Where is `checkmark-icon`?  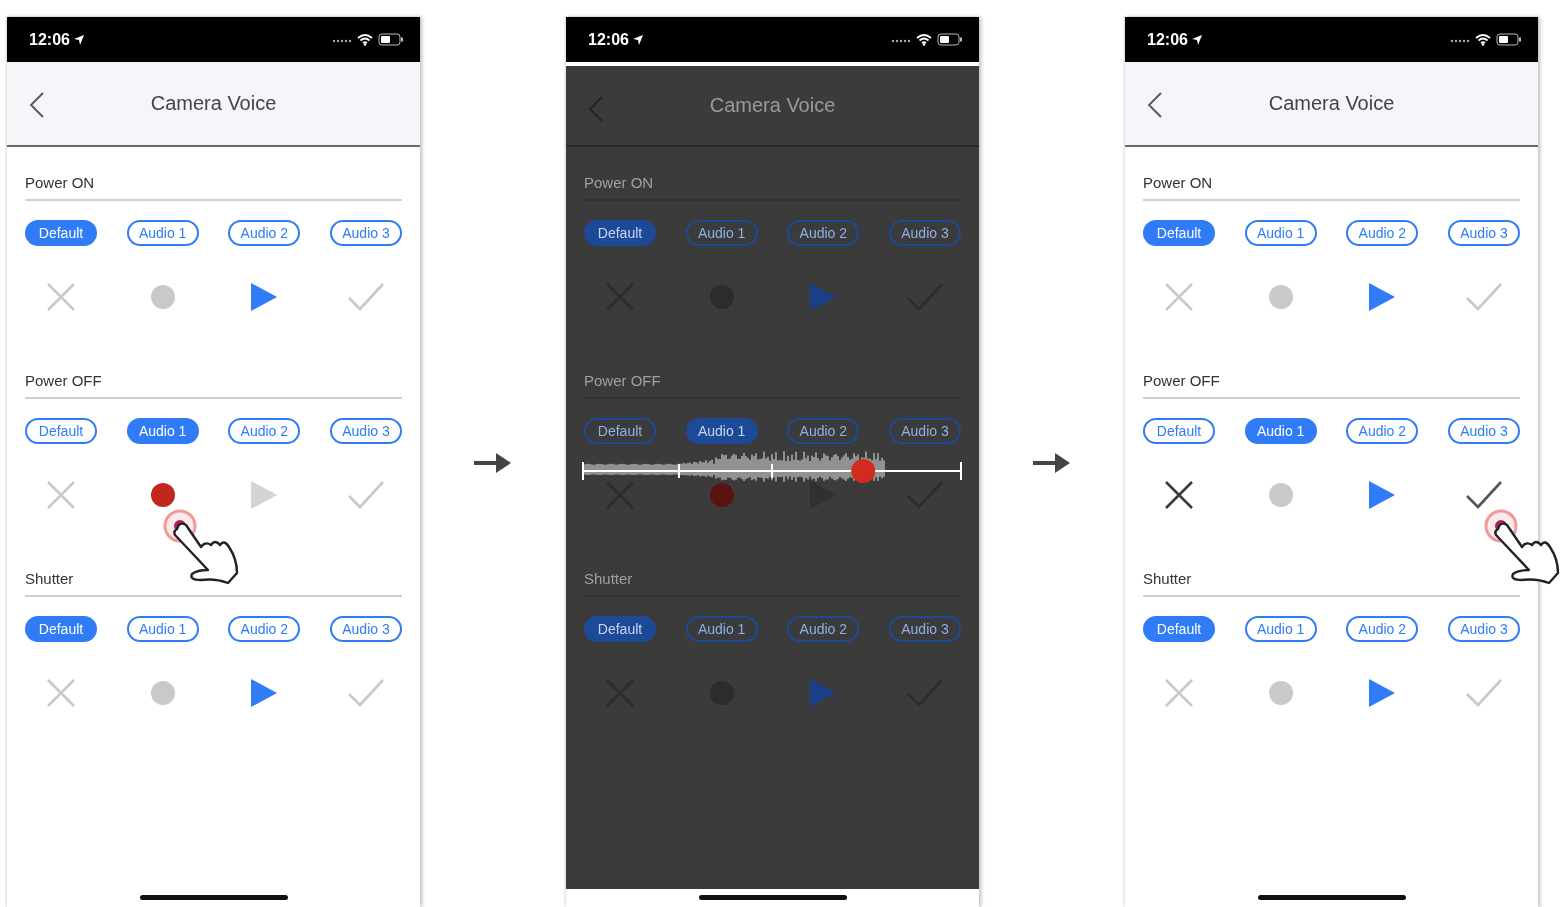
checkmark-icon is located at coordinates (1483, 495).